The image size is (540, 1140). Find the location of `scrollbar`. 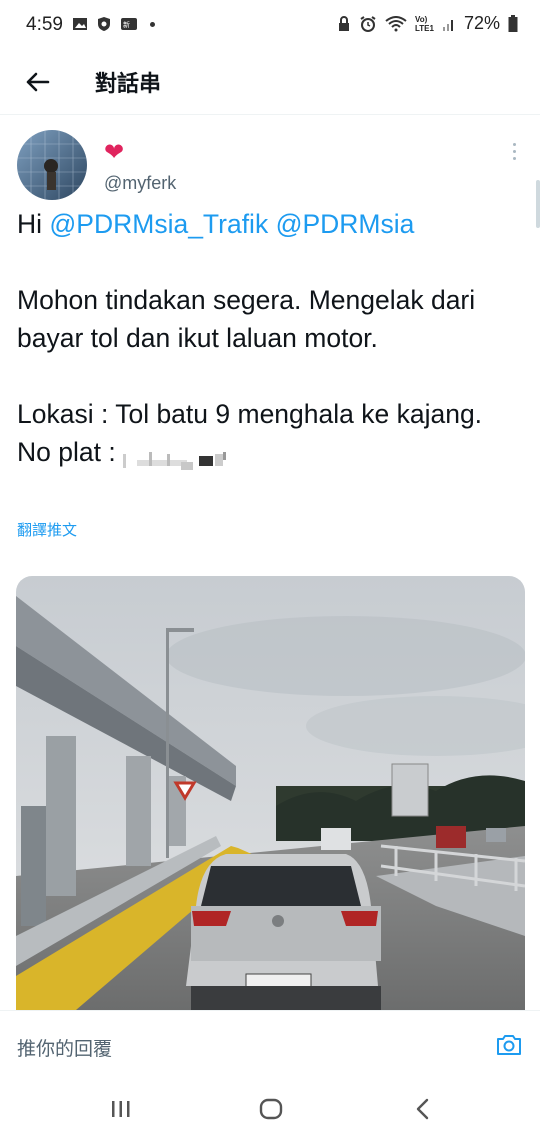

scrollbar is located at coordinates (538, 204).